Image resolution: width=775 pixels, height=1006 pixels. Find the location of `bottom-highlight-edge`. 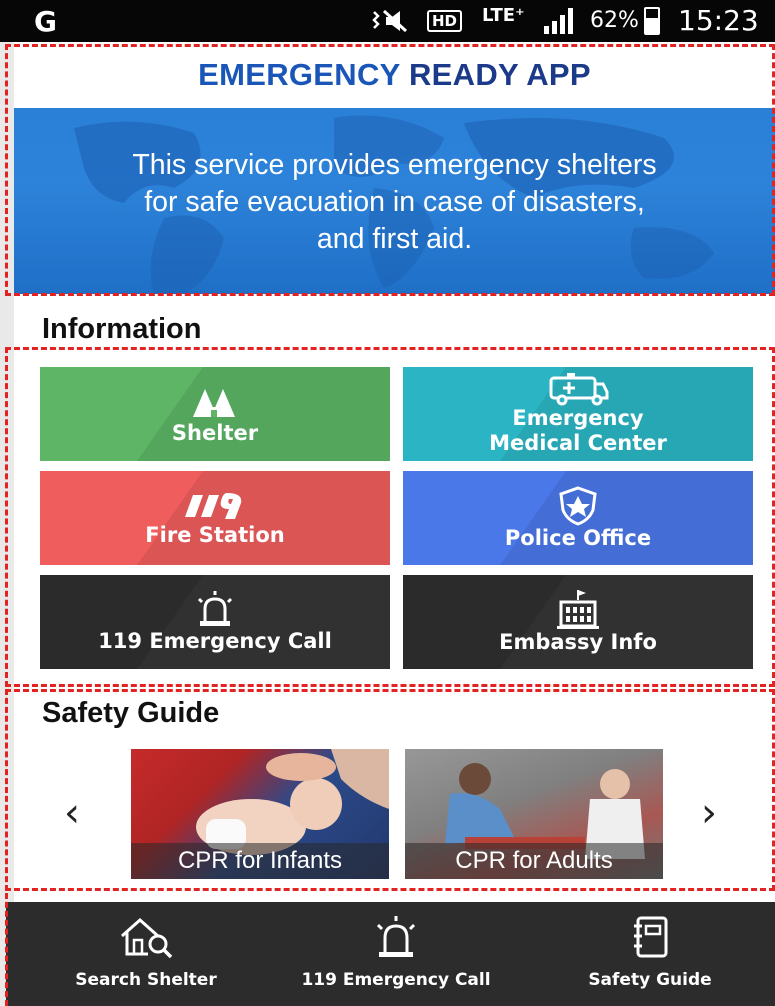

bottom-highlight-edge is located at coordinates (6, 949).